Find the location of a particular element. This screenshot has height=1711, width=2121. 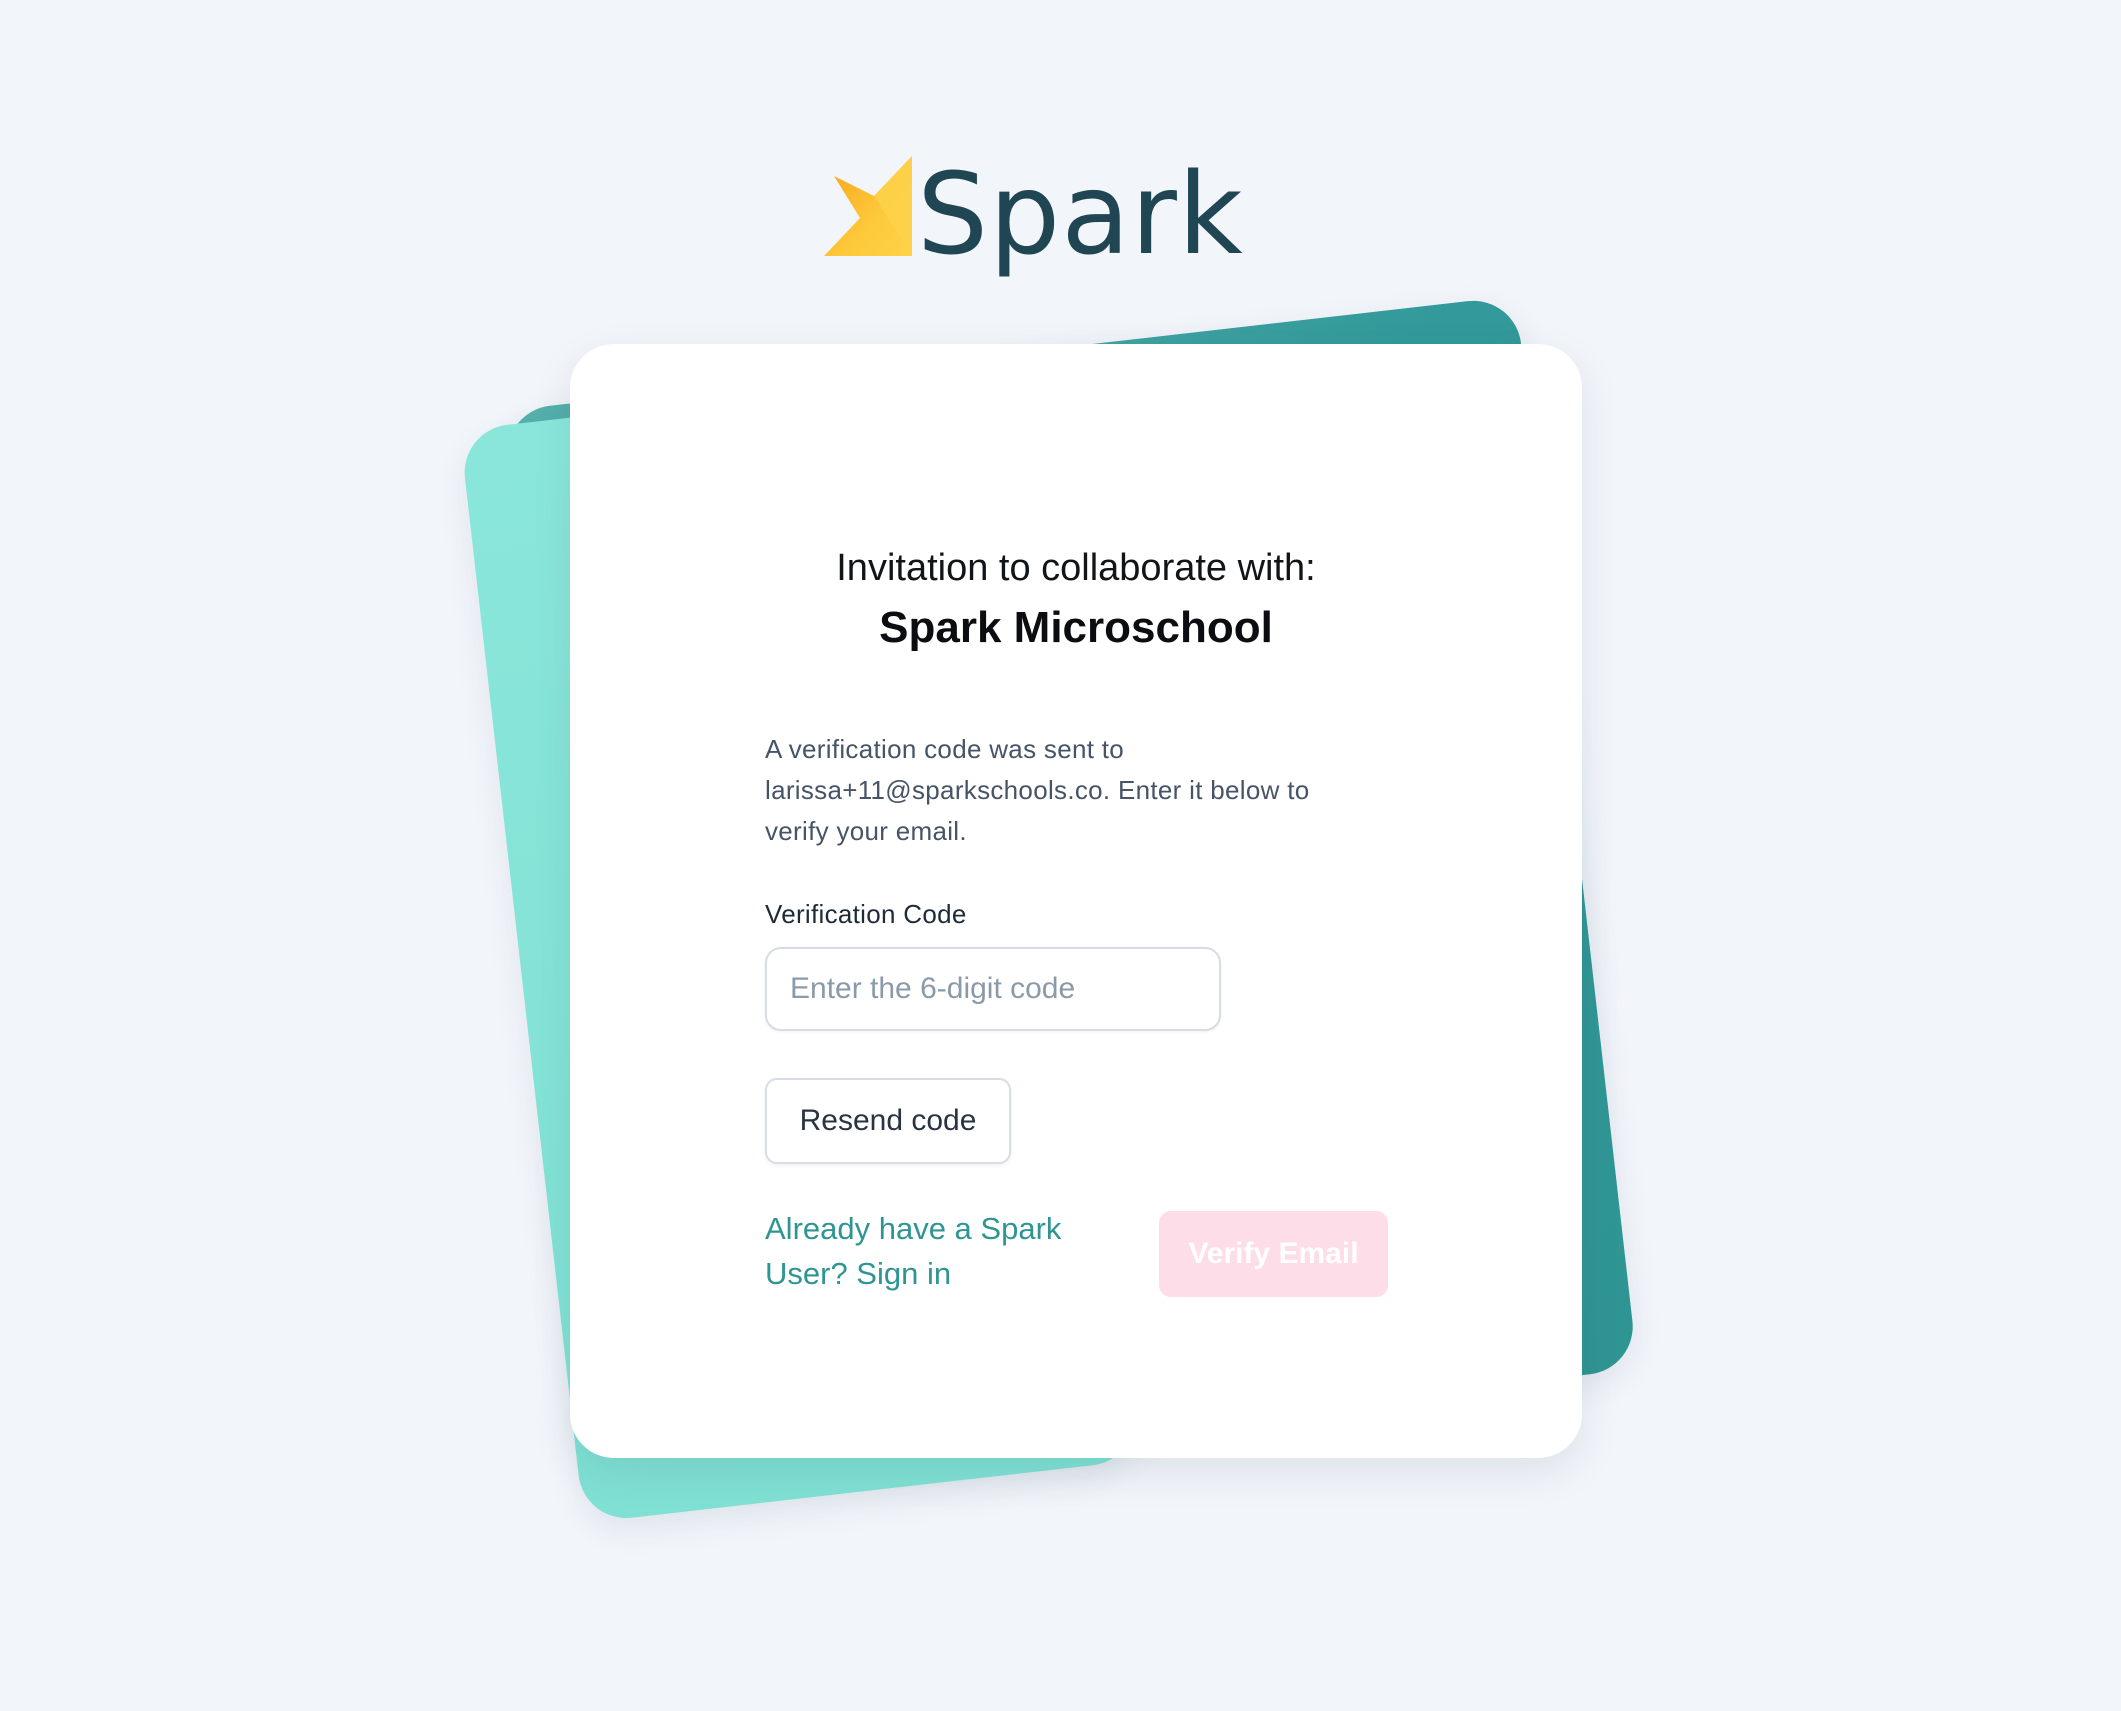

verification-code-label: Verification Code is located at coordinates (866, 914).